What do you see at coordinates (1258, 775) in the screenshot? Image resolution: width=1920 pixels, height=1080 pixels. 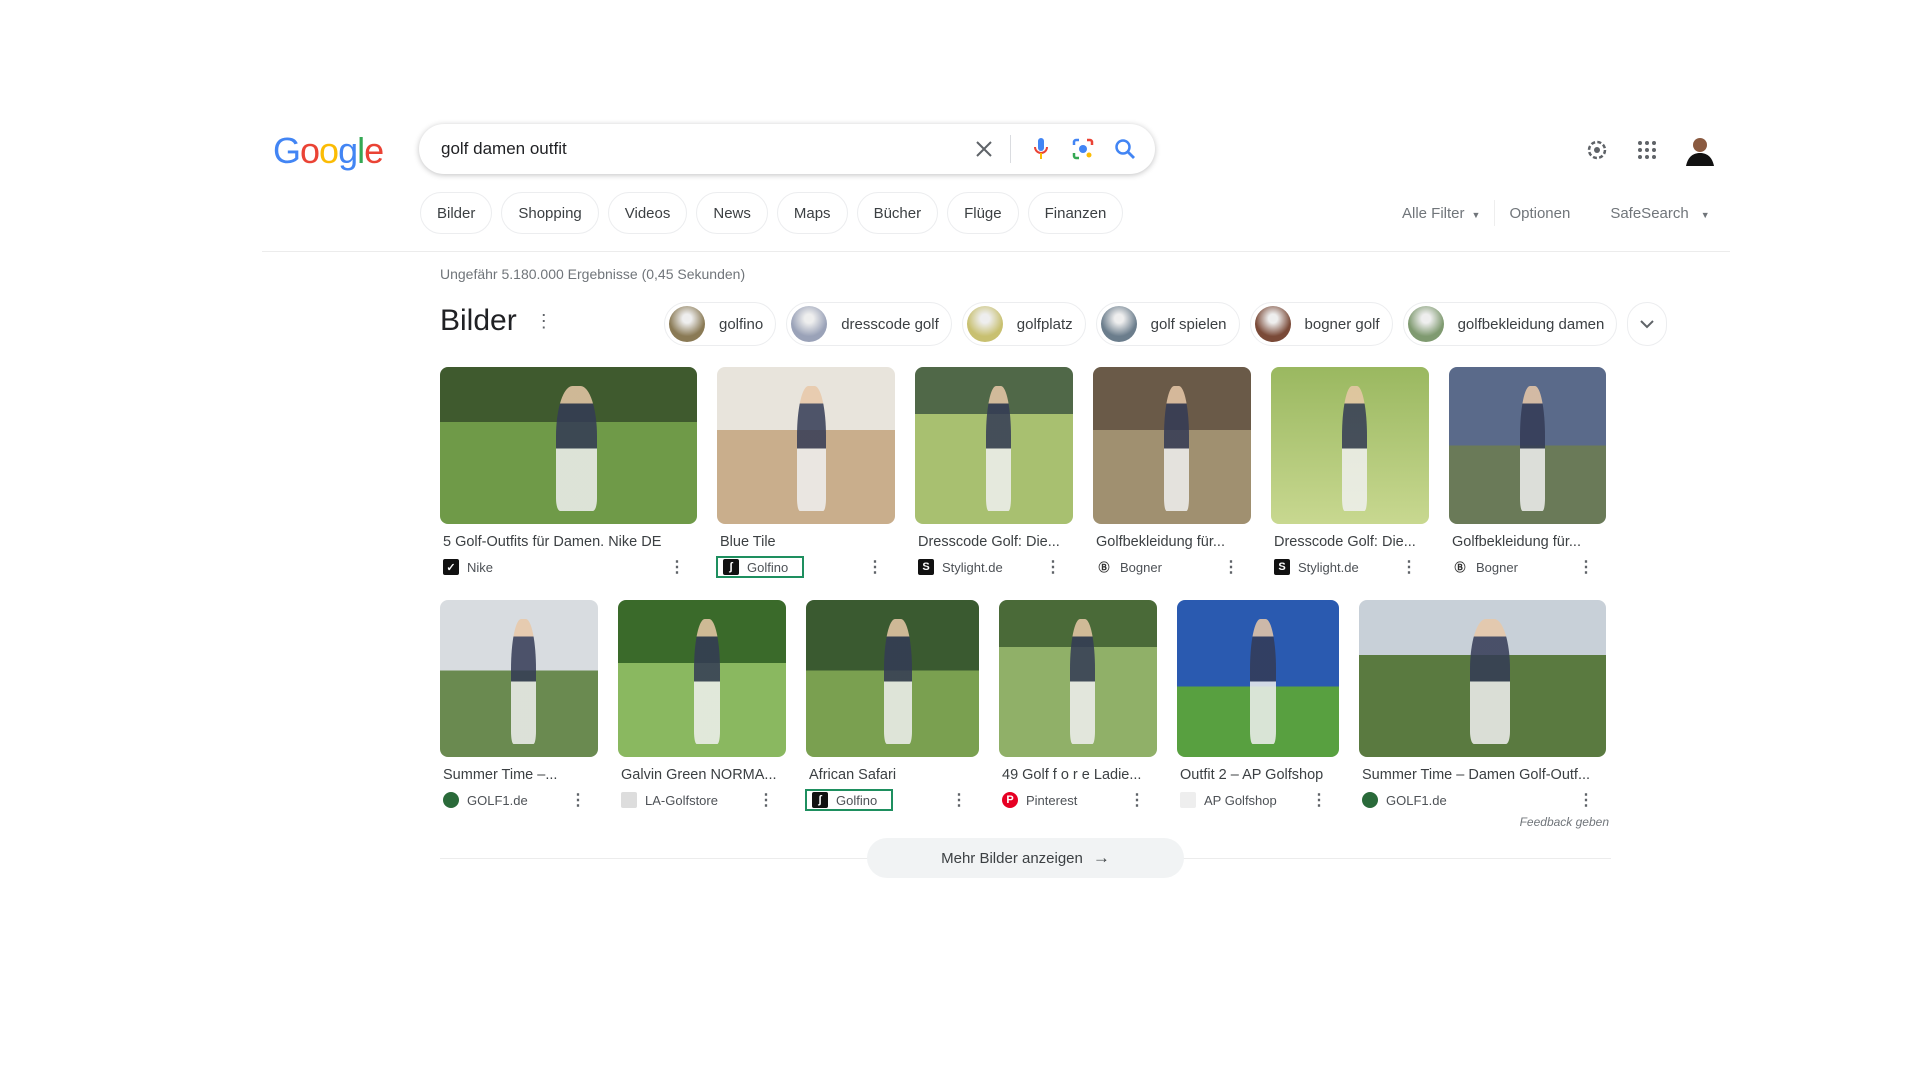 I see `result-title: Outfit 2 – AP Golfshop` at bounding box center [1258, 775].